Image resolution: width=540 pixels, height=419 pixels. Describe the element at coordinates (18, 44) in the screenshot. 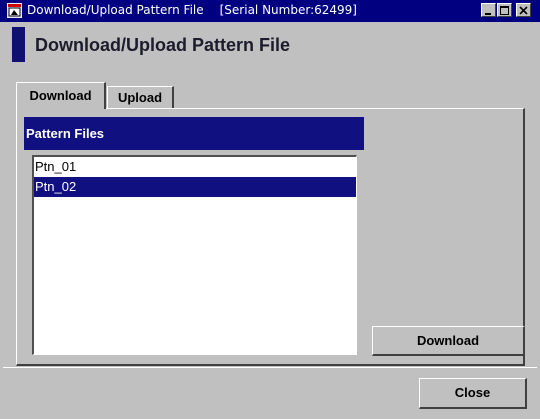

I see `header-accent-bar` at that location.